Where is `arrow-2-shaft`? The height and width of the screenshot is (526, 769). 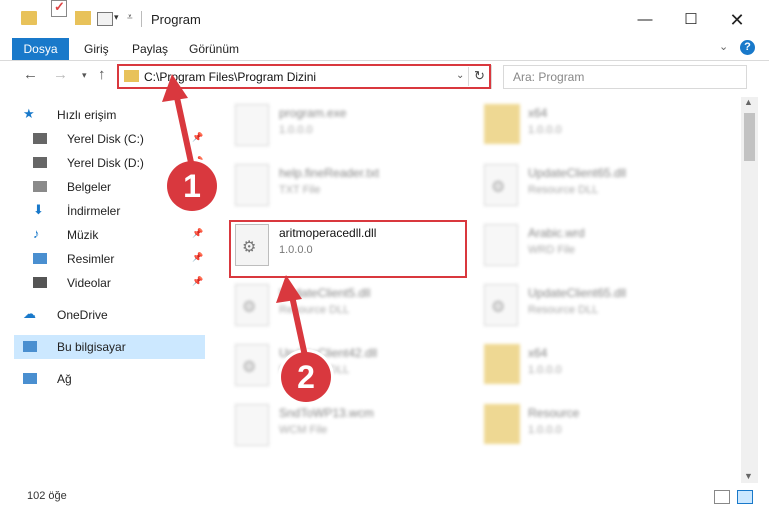
arrow-2-shaft is located at coordinates (298, 326).